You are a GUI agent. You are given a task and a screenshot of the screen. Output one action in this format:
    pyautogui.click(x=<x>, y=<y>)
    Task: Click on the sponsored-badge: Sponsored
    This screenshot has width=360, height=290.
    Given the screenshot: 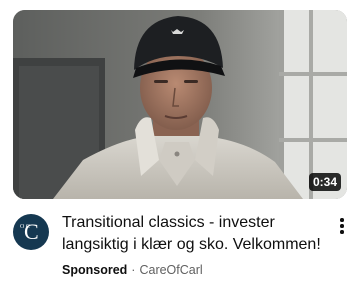 What is the action you would take?
    pyautogui.click(x=95, y=270)
    